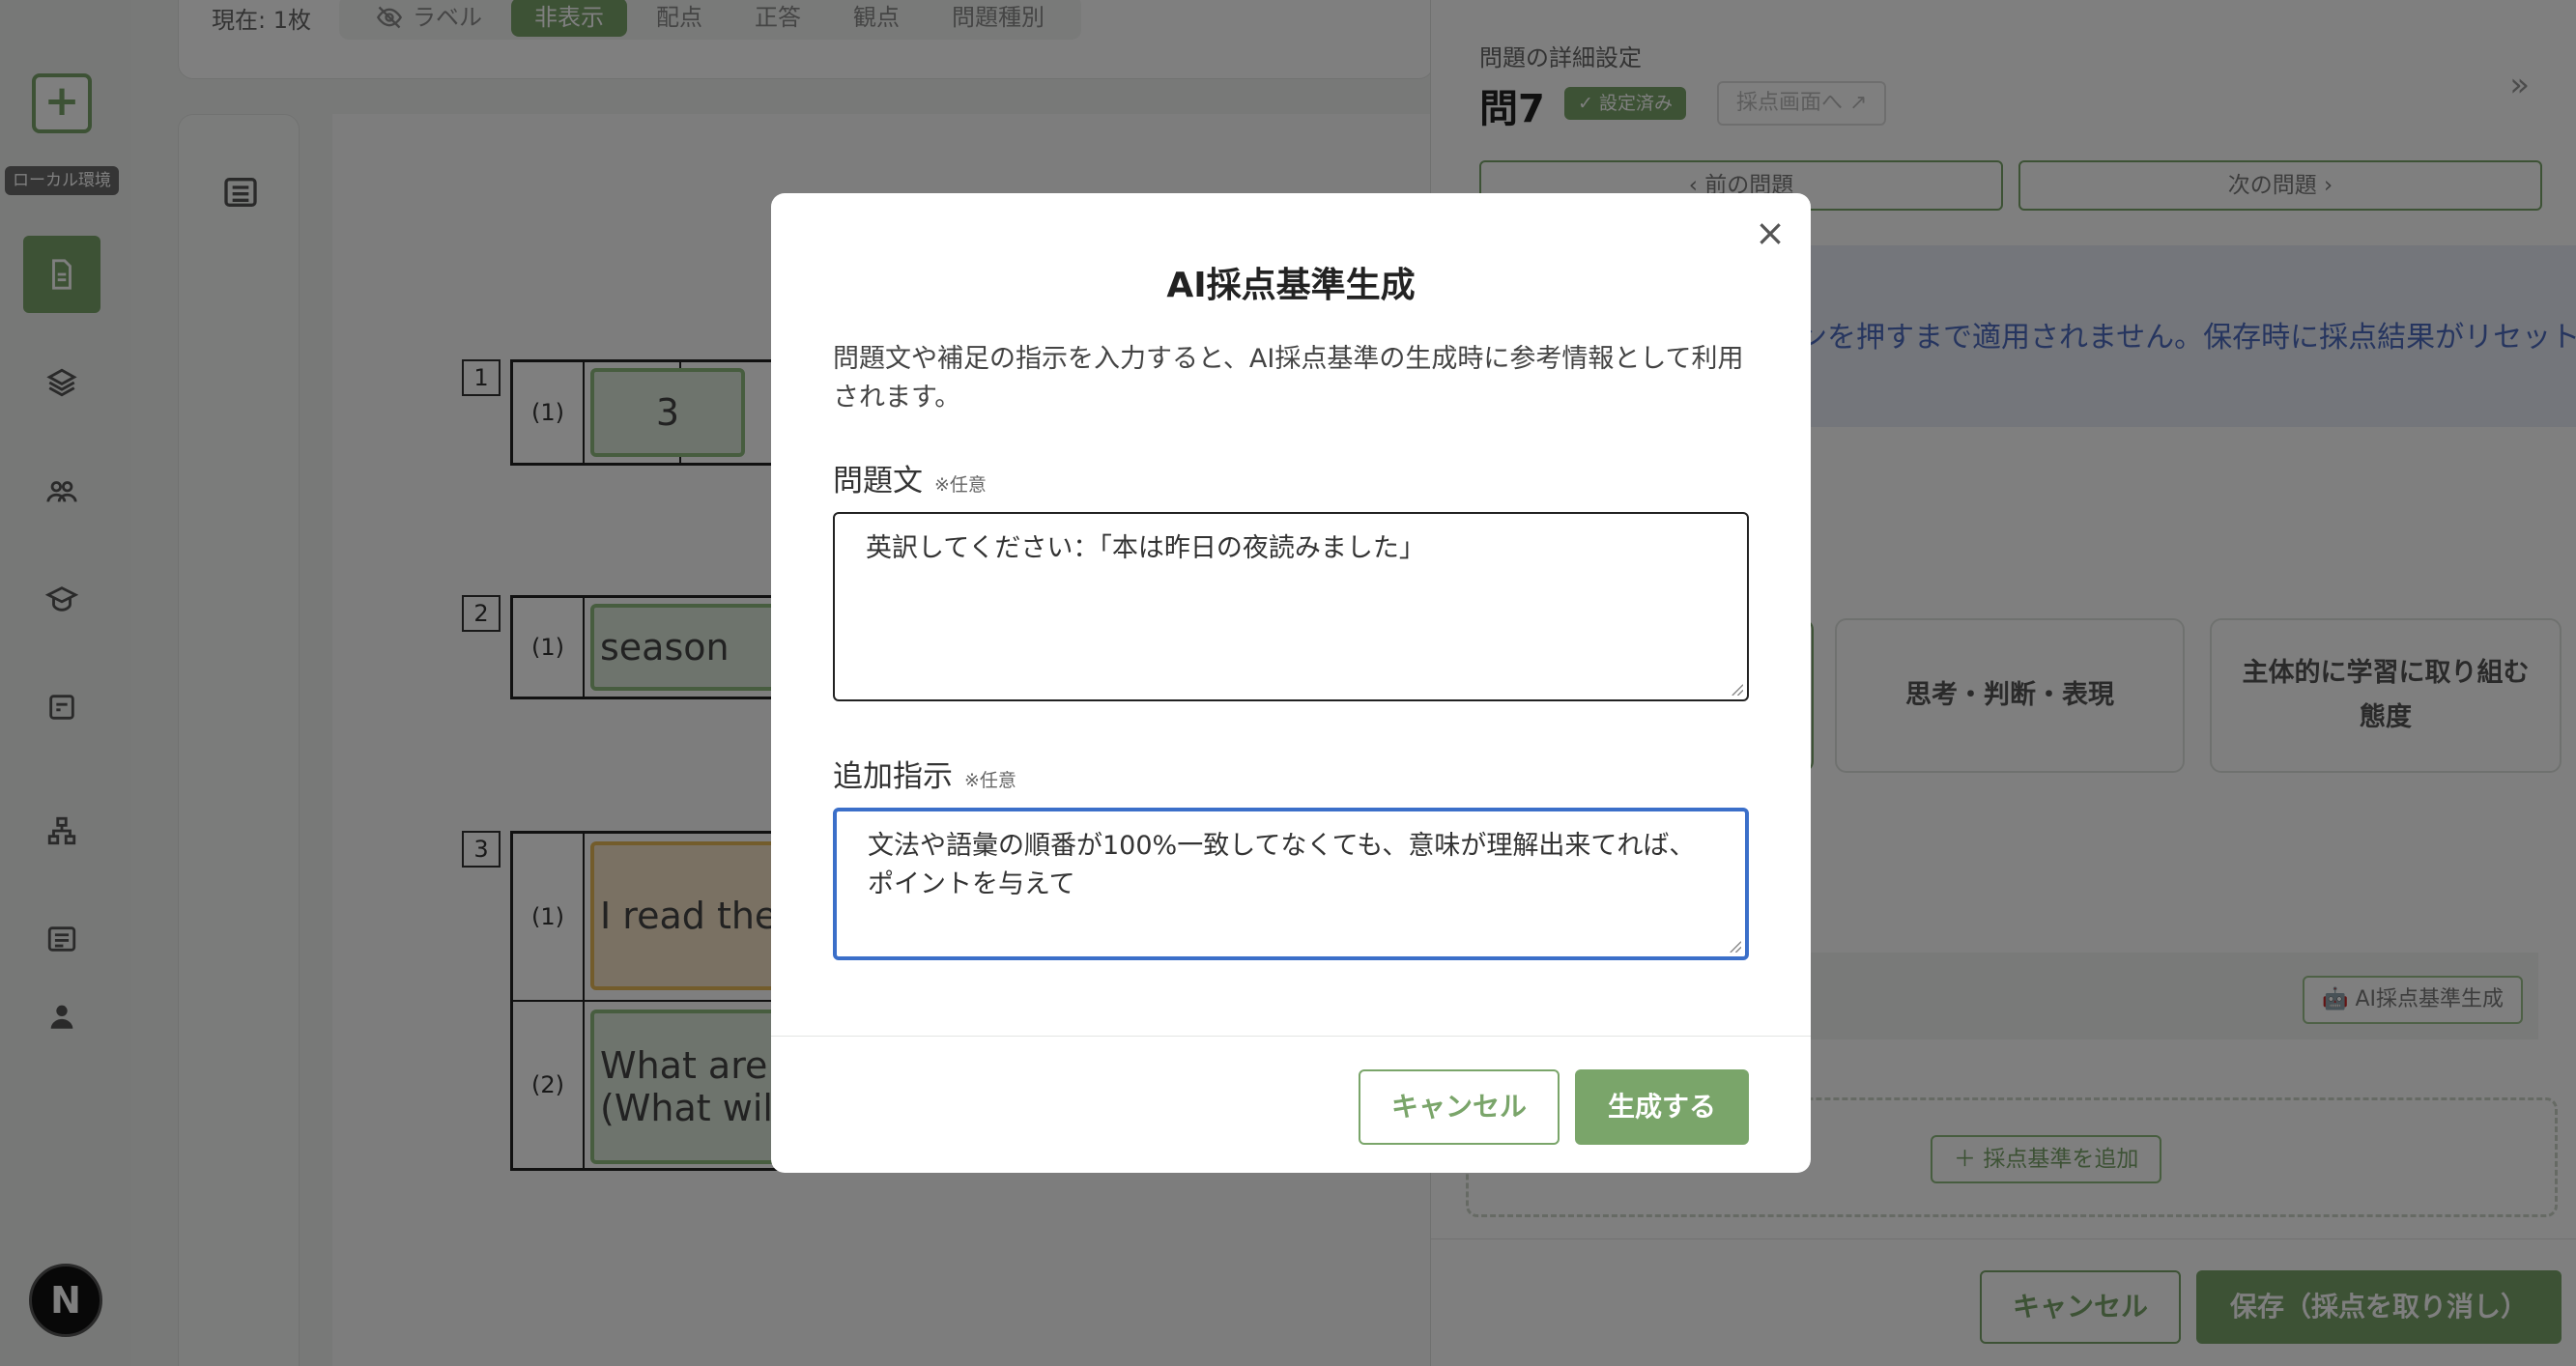 This screenshot has width=2576, height=1366. I want to click on generate-button: 生成する, so click(1662, 1107).